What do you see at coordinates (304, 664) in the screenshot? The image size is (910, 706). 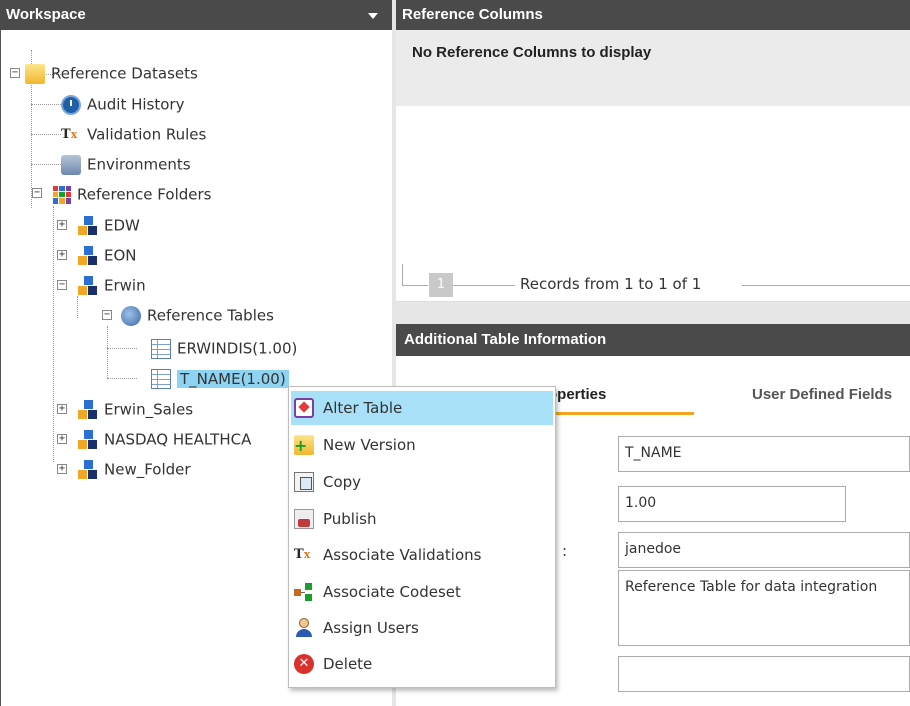 I see `delete-icon: ✕` at bounding box center [304, 664].